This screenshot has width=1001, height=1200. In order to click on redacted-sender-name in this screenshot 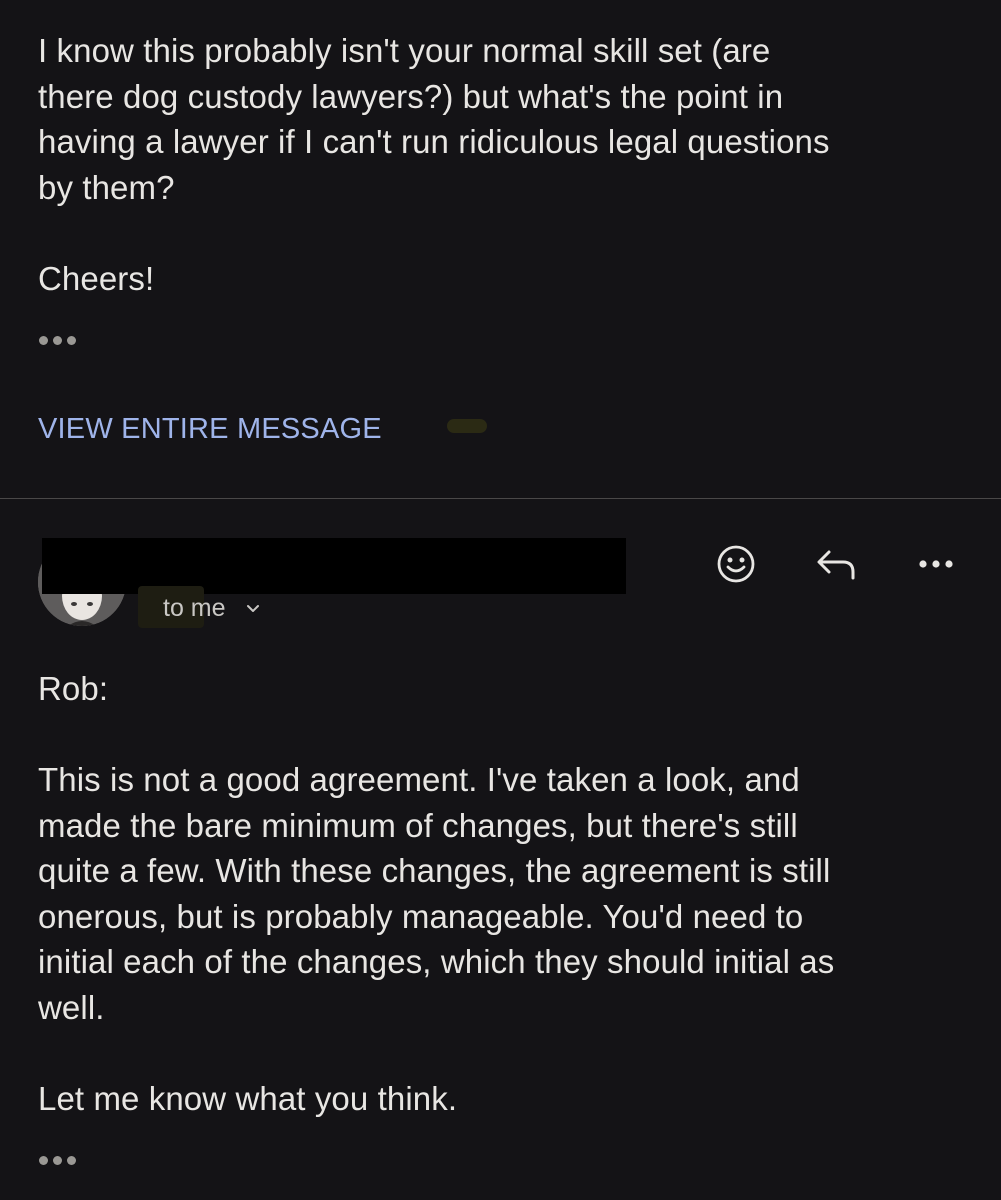, I will do `click(334, 566)`.